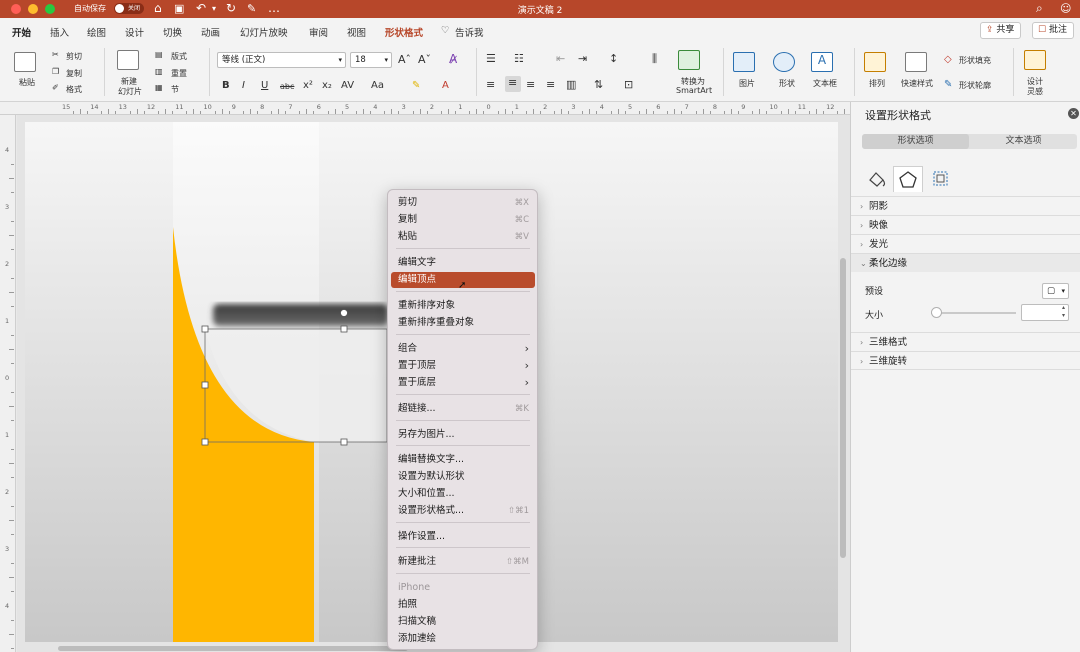  What do you see at coordinates (965, 224) in the screenshot?
I see `section-reflection: › 映像` at bounding box center [965, 224].